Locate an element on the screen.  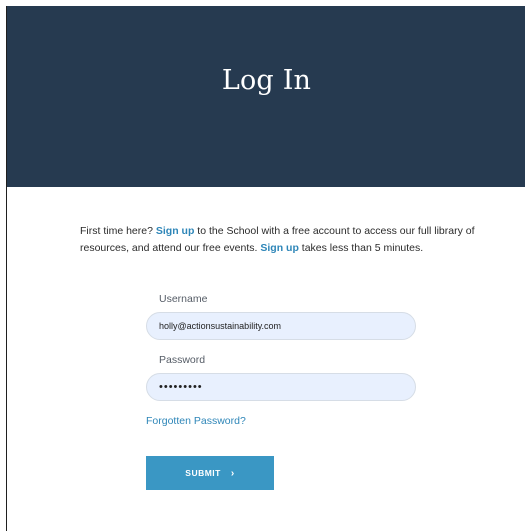
username-label: Username is located at coordinates (183, 299).